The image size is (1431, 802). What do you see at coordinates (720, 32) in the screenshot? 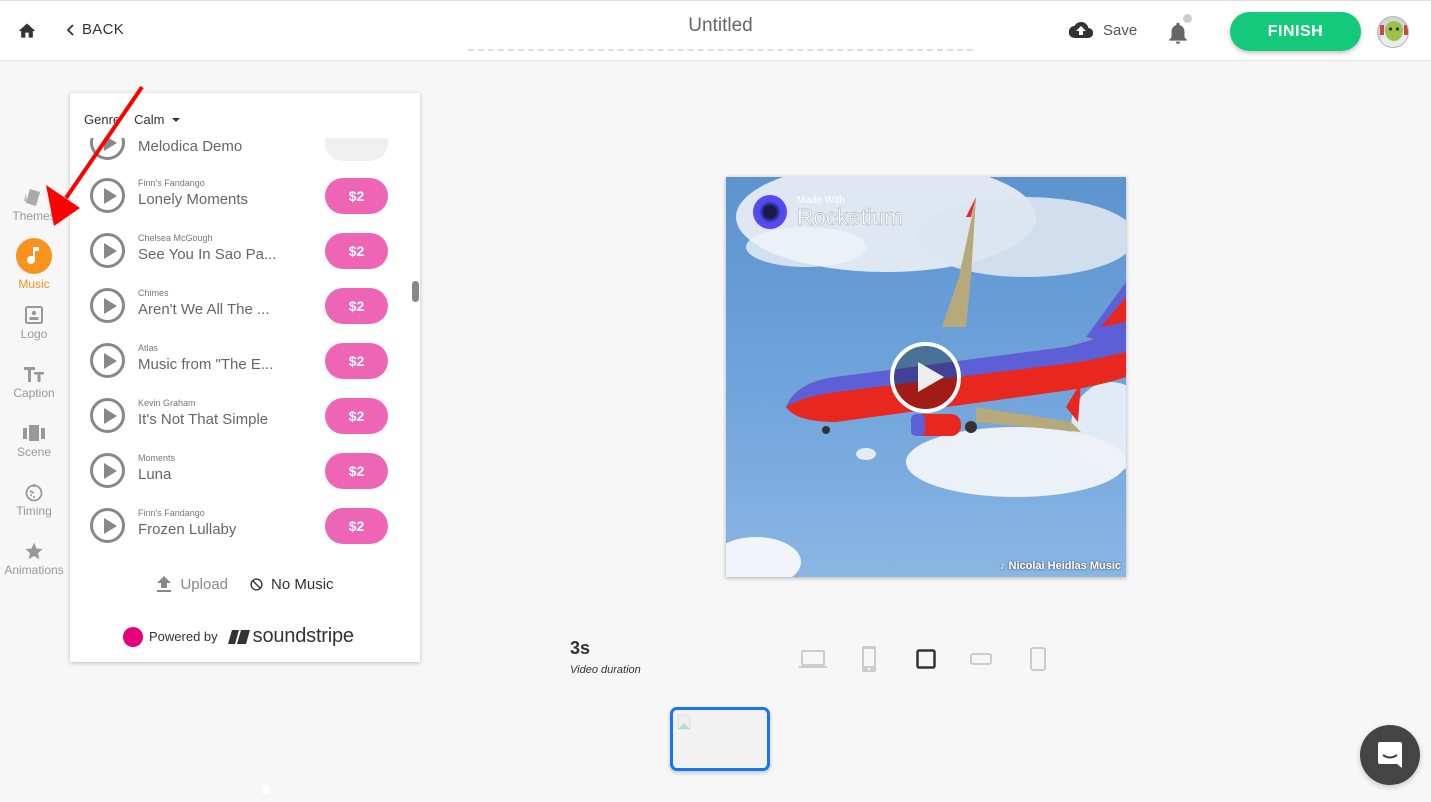
I see `project-title-input: Untitled` at bounding box center [720, 32].